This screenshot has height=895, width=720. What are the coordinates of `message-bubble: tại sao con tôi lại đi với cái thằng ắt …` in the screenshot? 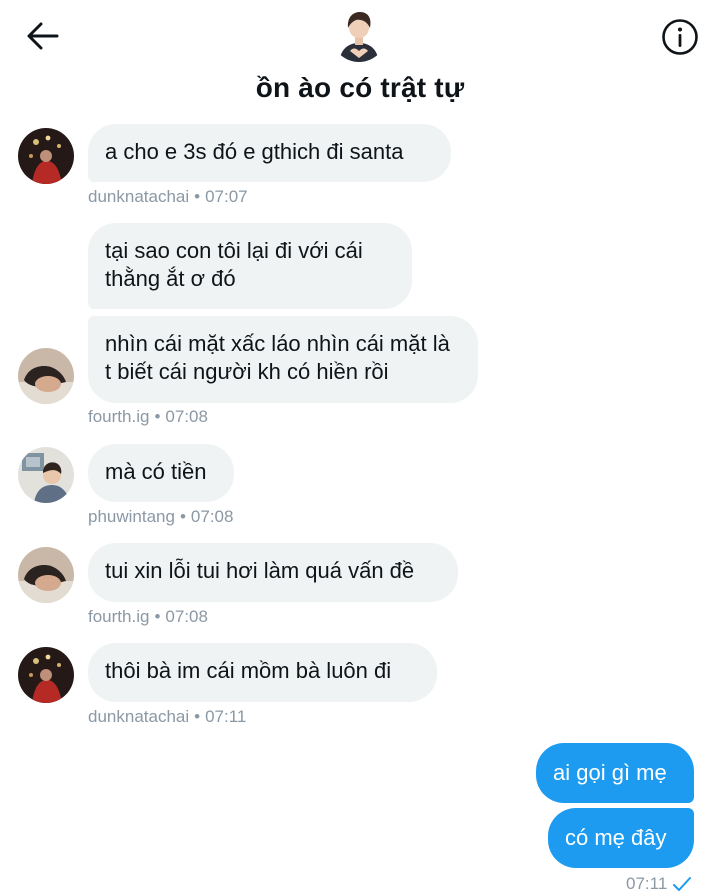 It's located at (250, 266).